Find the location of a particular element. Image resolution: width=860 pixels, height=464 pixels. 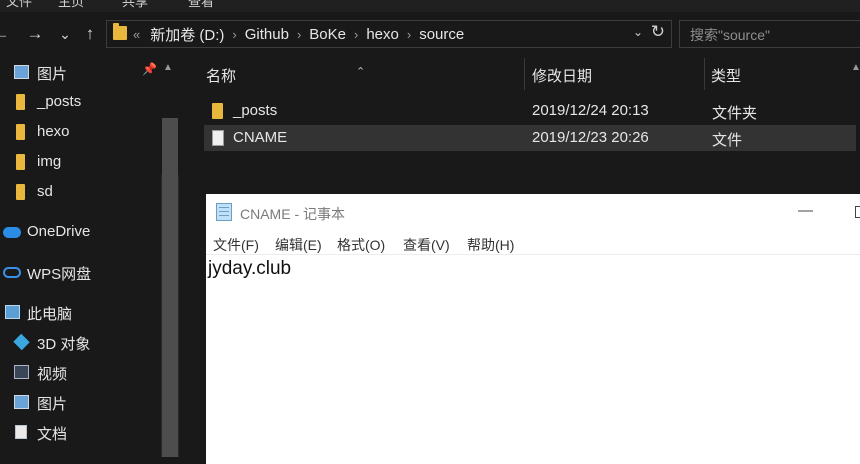

breadcrumb-boke: BoKe is located at coordinates (327, 34).